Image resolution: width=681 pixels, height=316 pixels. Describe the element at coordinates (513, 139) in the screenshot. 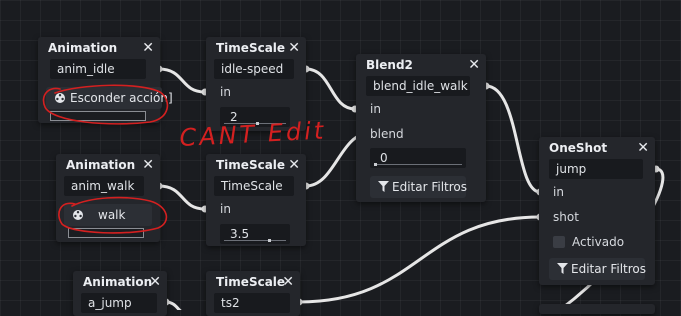

I see `wire-blend-to-oneshot-in` at that location.